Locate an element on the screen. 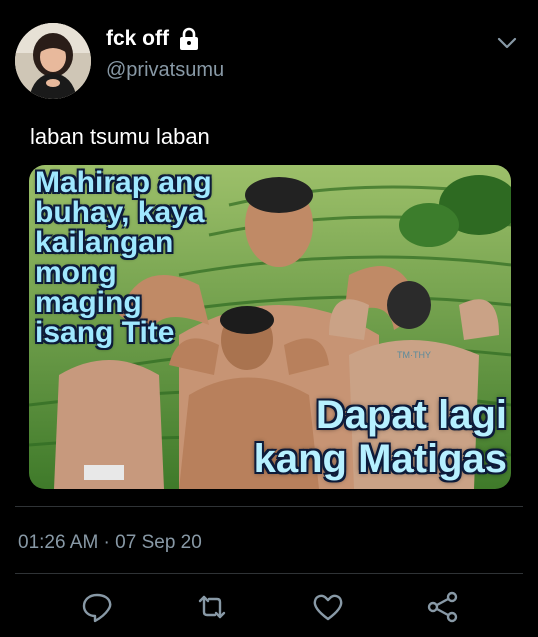 This screenshot has width=538, height=637. display-name: fck off is located at coordinates (137, 39).